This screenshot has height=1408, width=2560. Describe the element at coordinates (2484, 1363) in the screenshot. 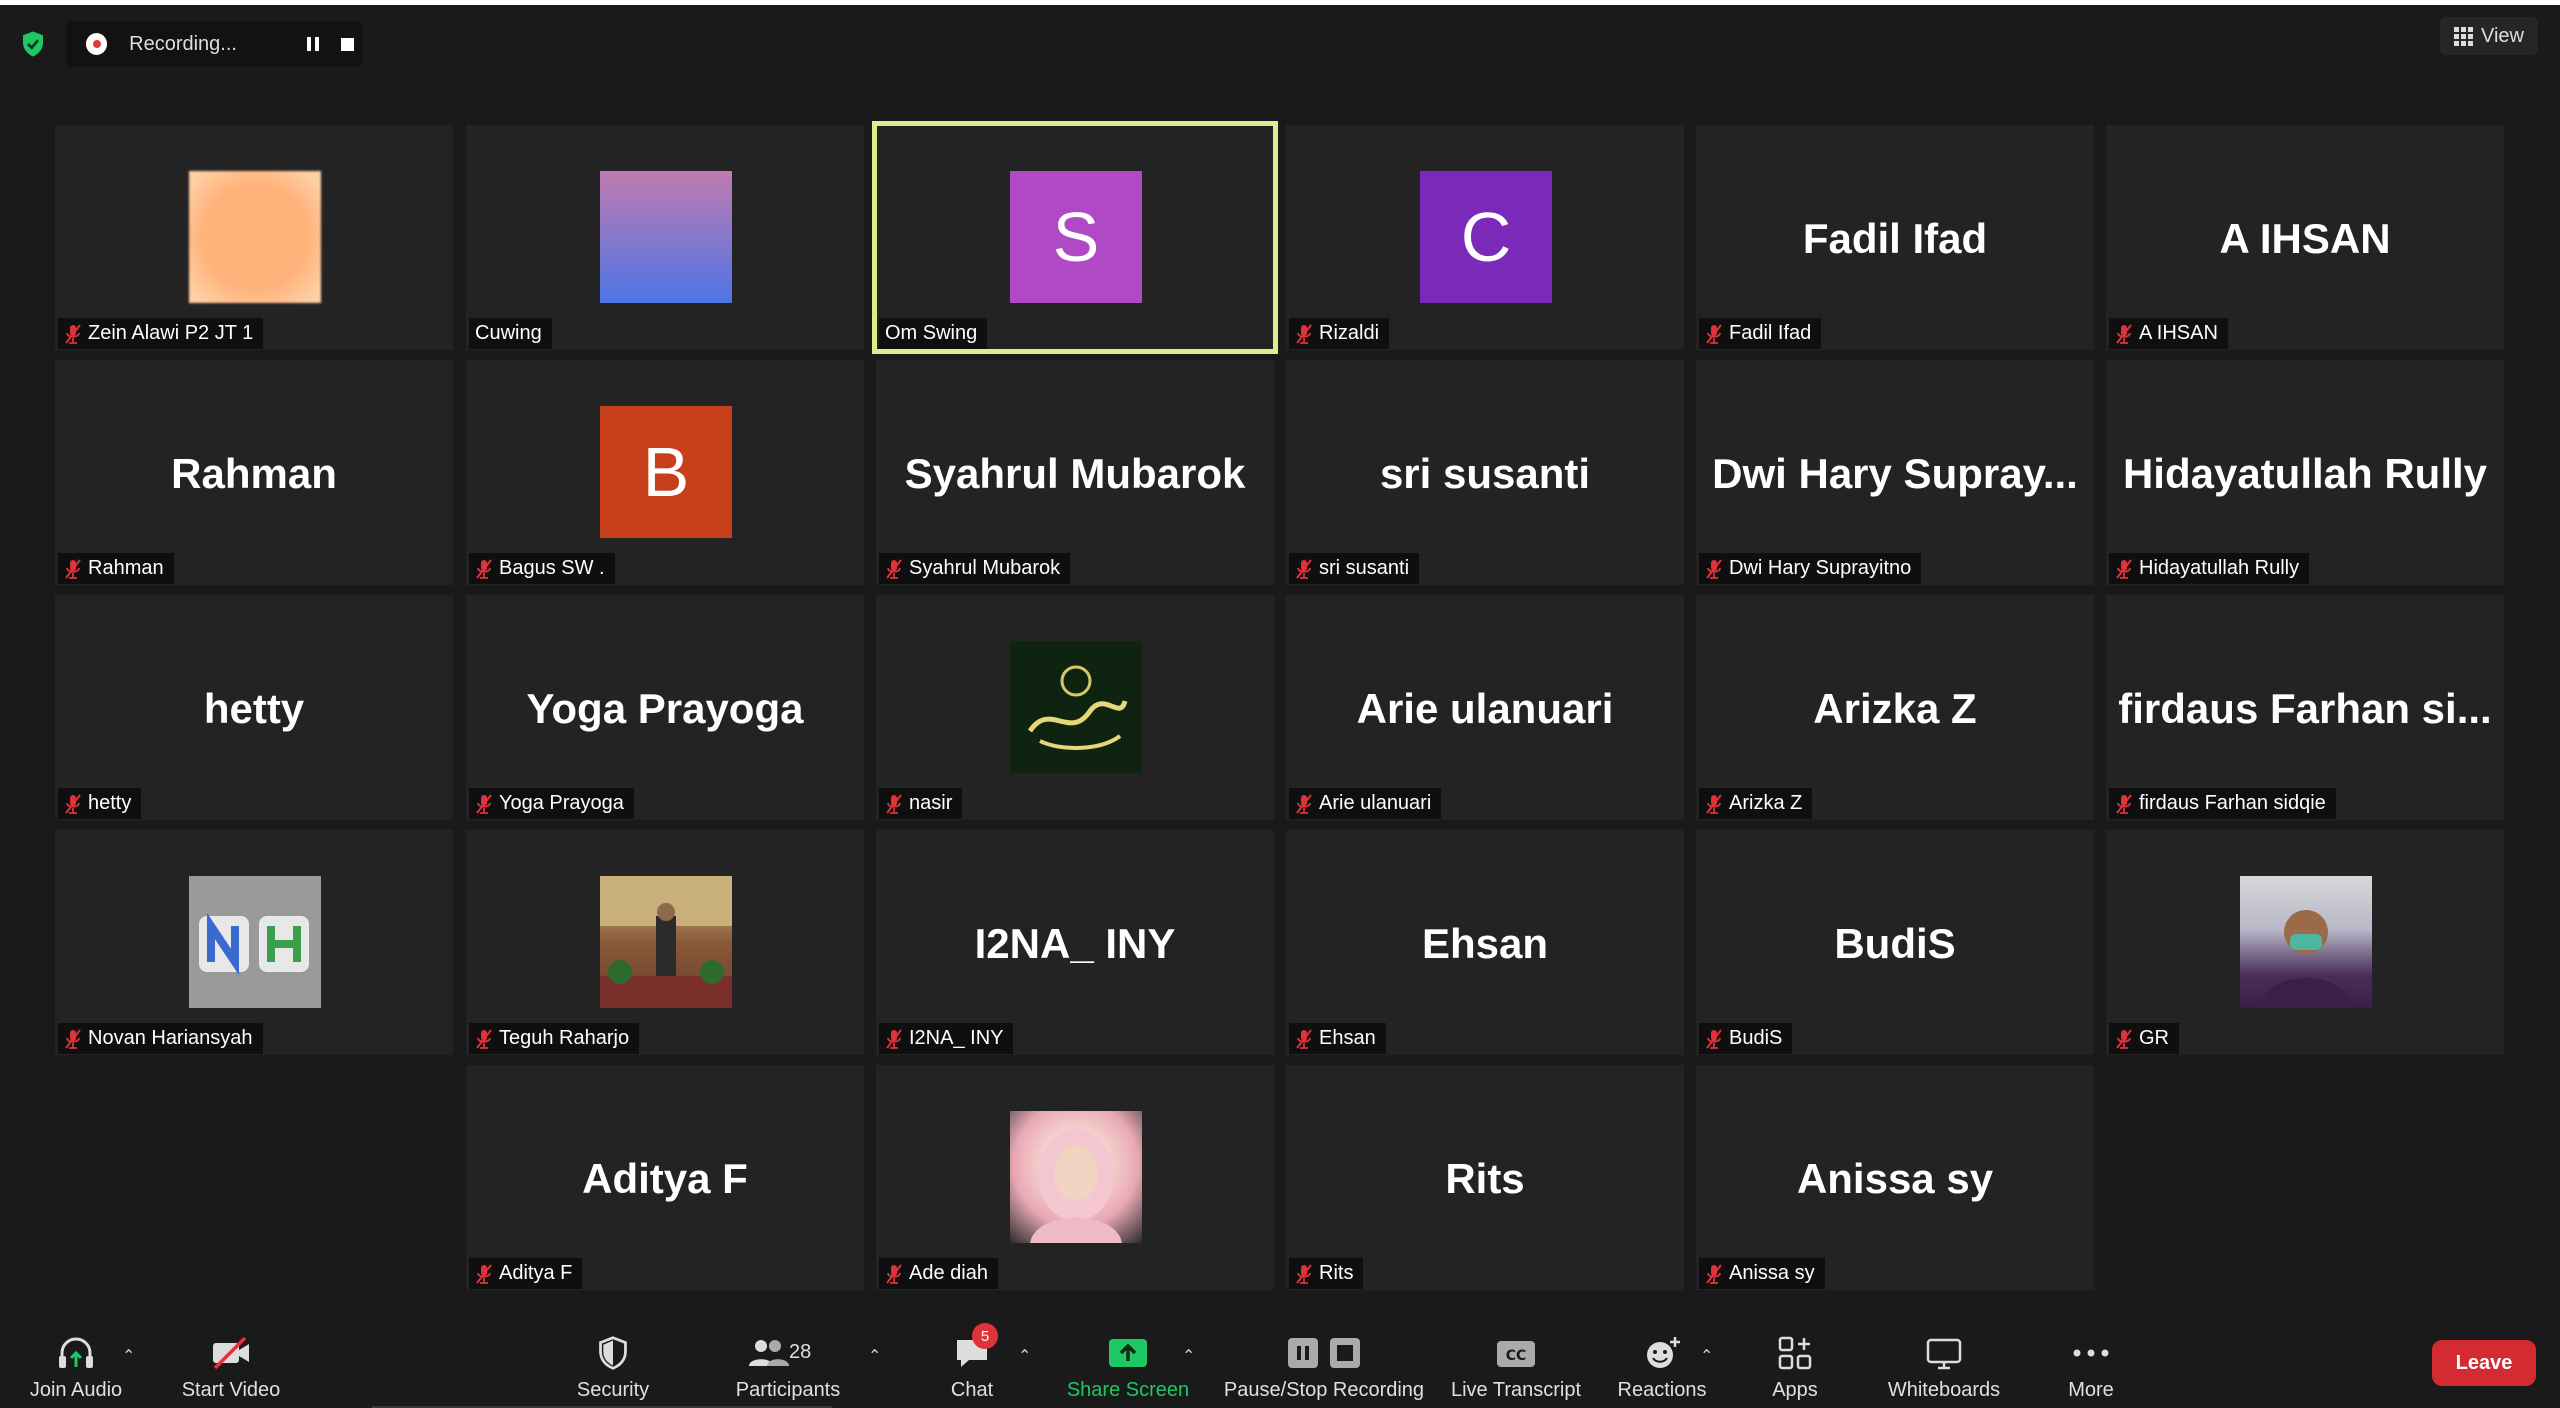

I see `leave-button: Leave` at that location.